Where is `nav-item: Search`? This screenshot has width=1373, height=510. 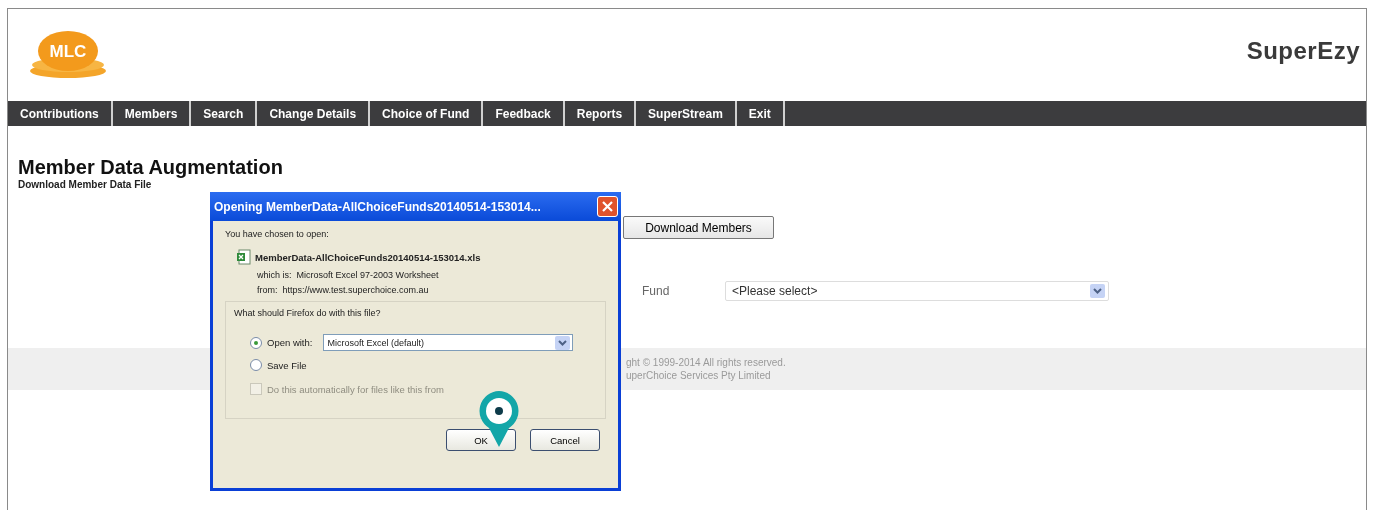
nav-item: Search is located at coordinates (224, 113).